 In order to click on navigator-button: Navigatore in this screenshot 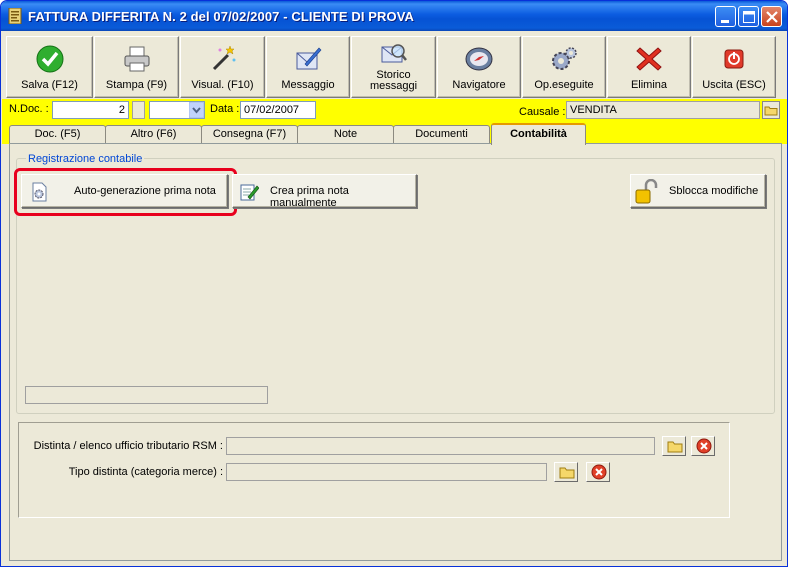, I will do `click(479, 67)`.